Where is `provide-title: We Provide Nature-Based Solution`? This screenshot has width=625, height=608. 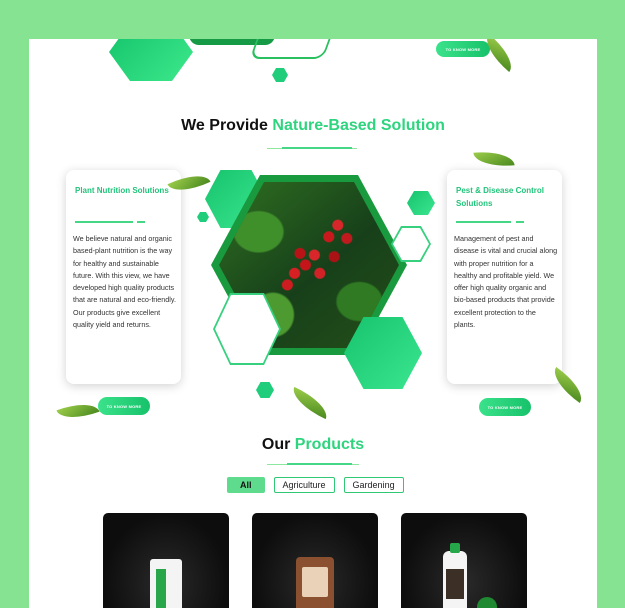 provide-title: We Provide Nature-Based Solution is located at coordinates (313, 126).